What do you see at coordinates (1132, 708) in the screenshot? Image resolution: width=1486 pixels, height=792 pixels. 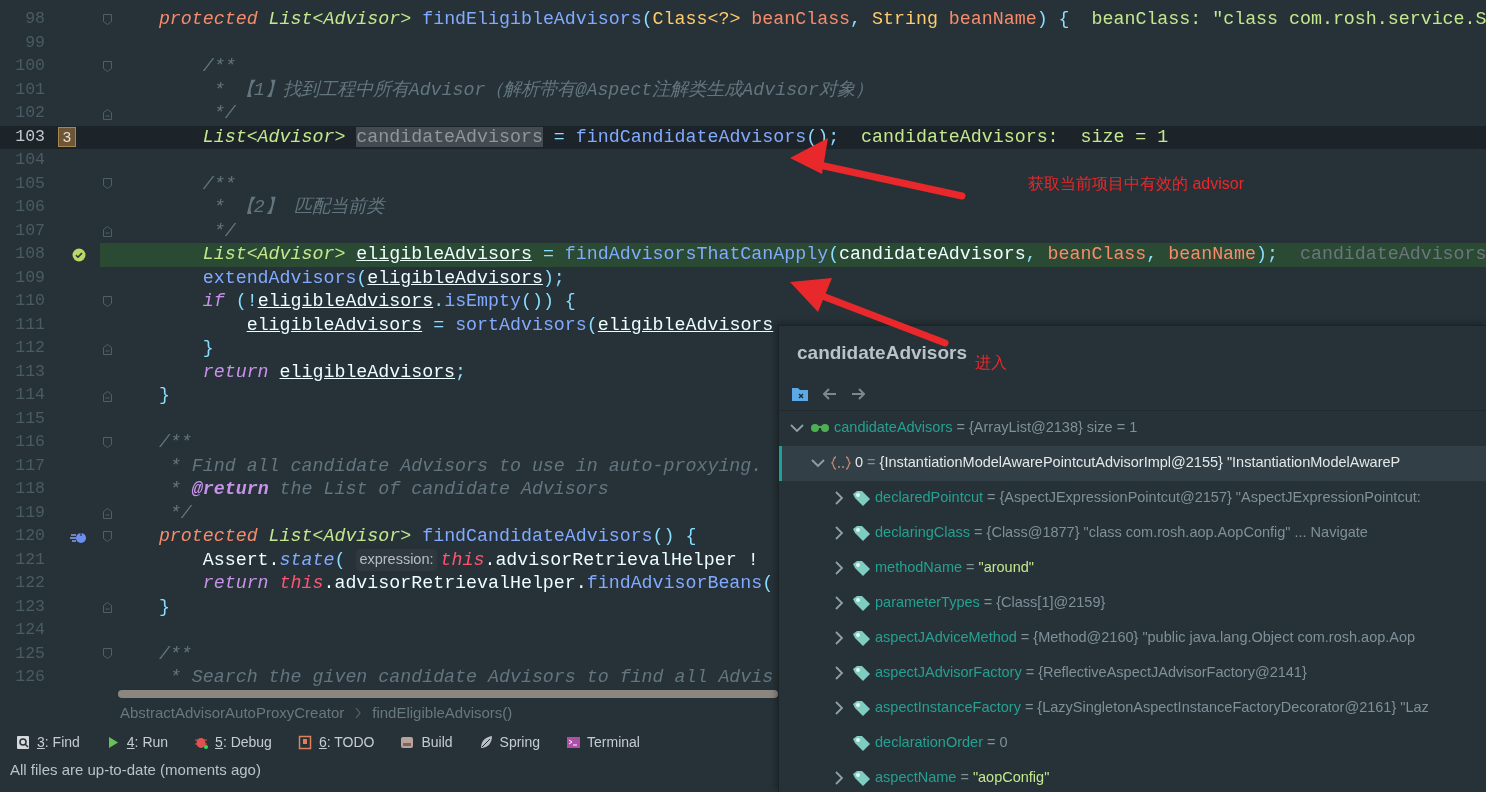 I see `tree-row: aspectInstanceFactory = {LazySingletonAspectInstanceFactoryDecorator@2161} "Laz` at bounding box center [1132, 708].